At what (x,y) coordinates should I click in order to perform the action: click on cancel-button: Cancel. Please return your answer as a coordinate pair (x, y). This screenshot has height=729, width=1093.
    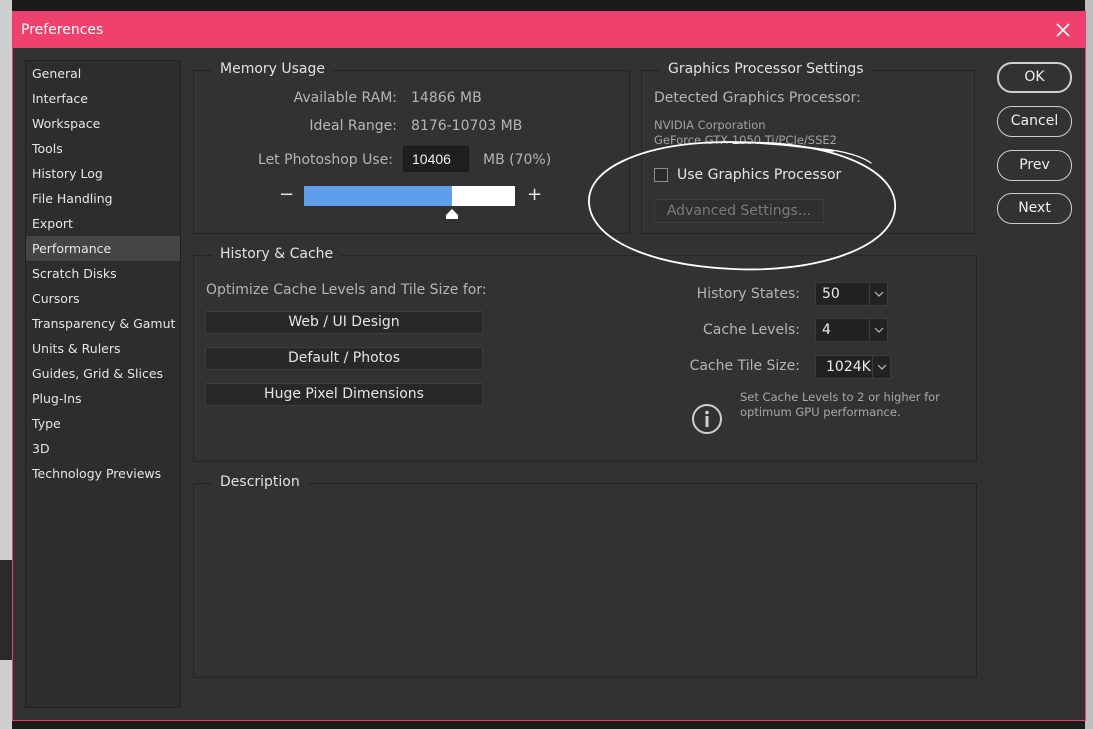
    Looking at the image, I should click on (1034, 121).